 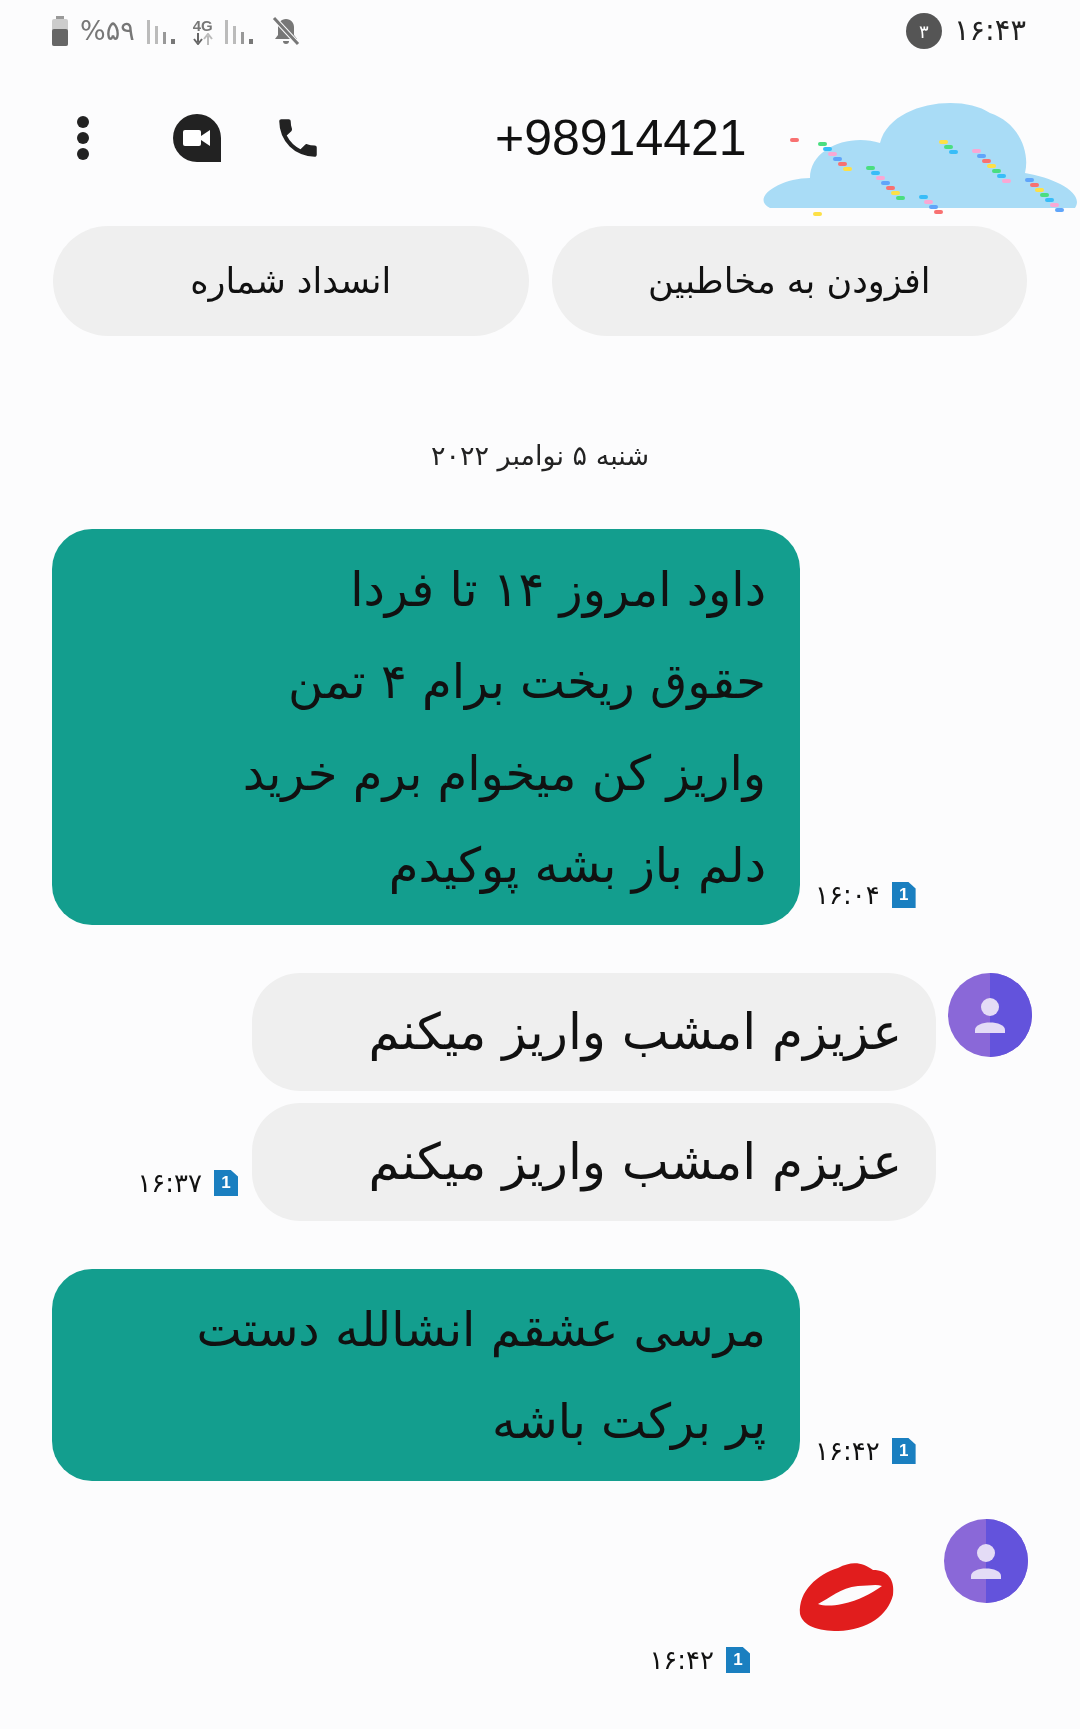 I want to click on date-divider: شنبه ۵ نوامبر ۲۰۲۲, so click(x=540, y=456).